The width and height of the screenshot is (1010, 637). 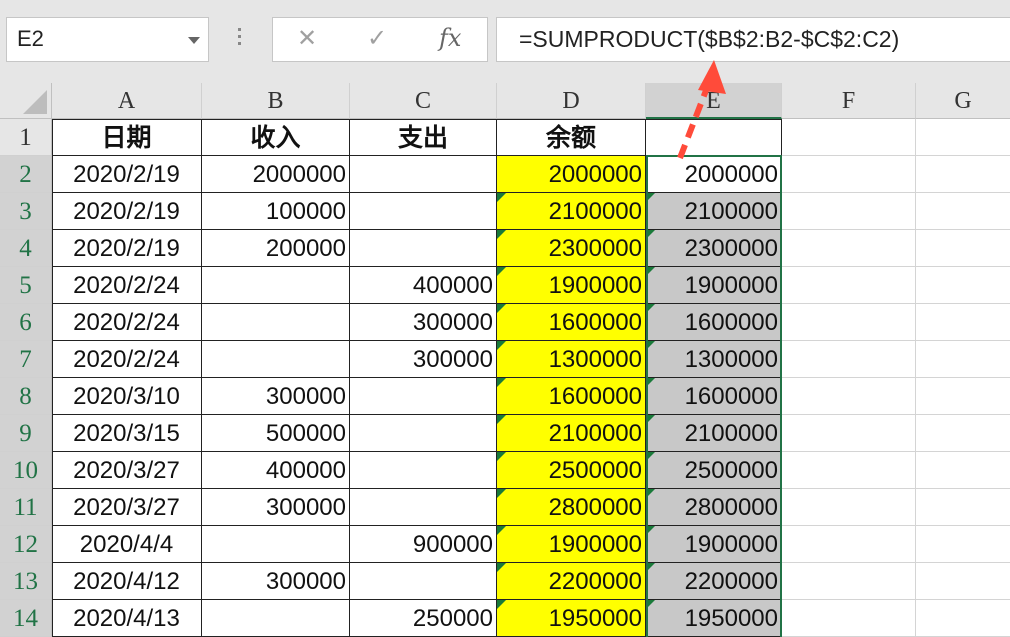 What do you see at coordinates (127, 322) in the screenshot?
I see `cell-date: 2020/2/24` at bounding box center [127, 322].